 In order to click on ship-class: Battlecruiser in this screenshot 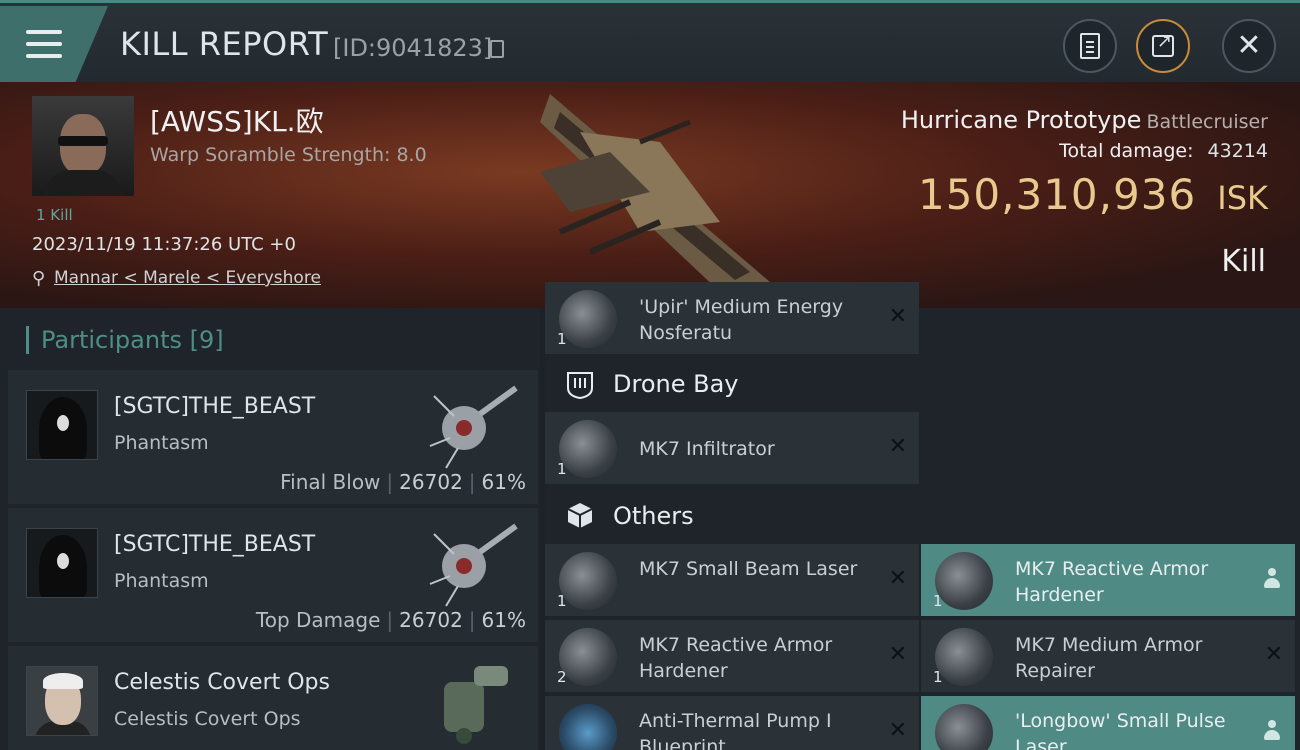, I will do `click(1207, 122)`.